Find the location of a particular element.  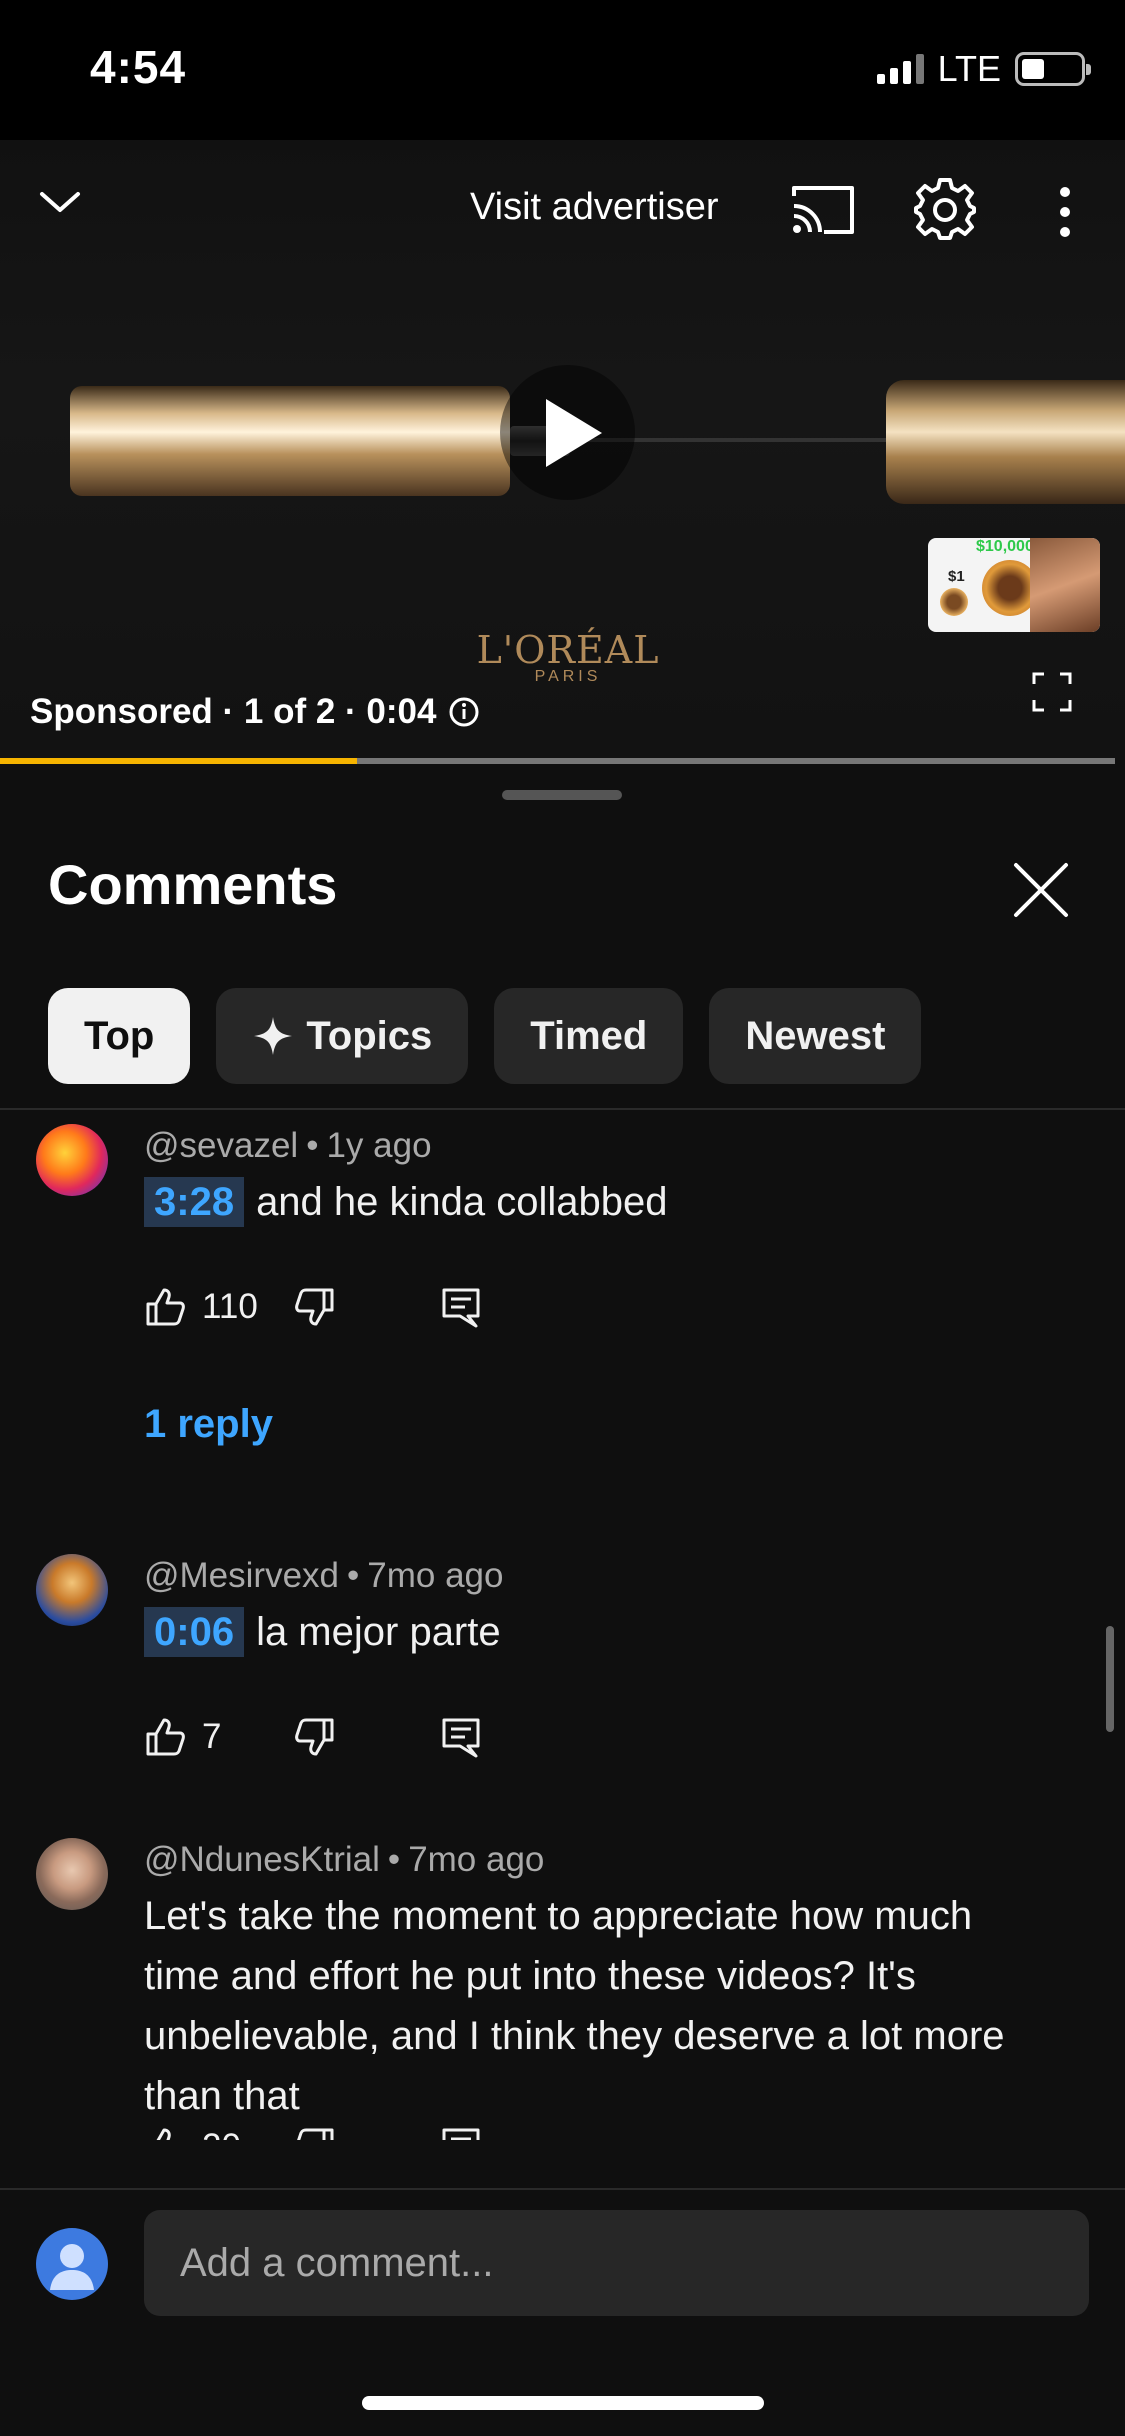

product-image-right is located at coordinates (1005, 442).